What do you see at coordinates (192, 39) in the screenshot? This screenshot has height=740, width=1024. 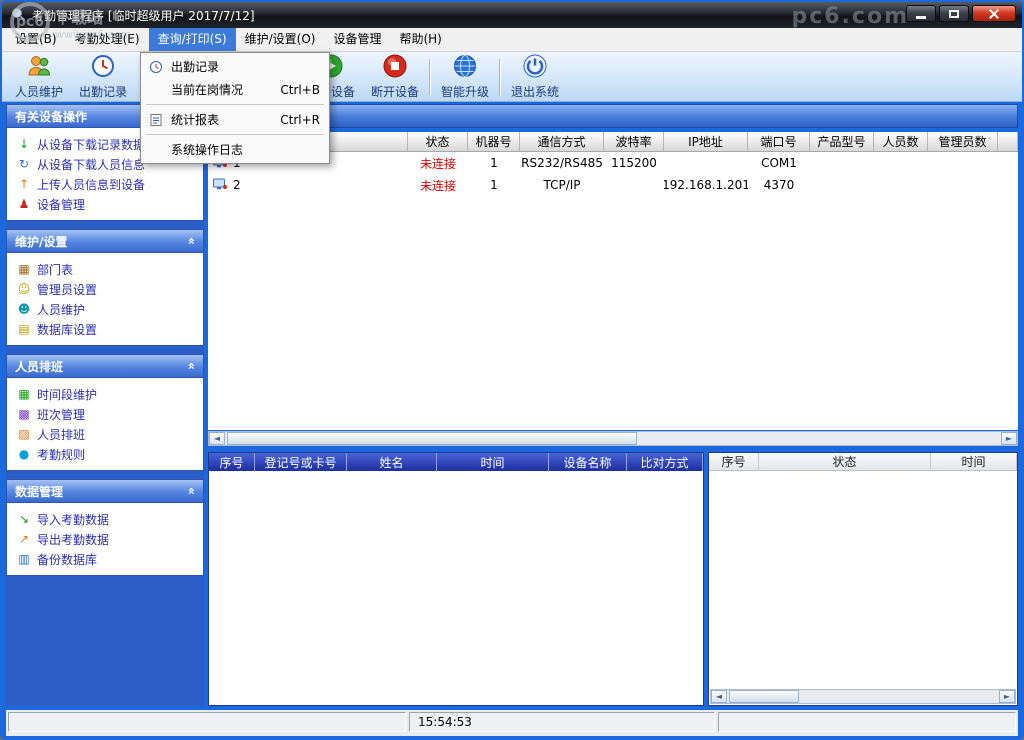 I see `menu-item-query-print: 查询/打印(S)` at bounding box center [192, 39].